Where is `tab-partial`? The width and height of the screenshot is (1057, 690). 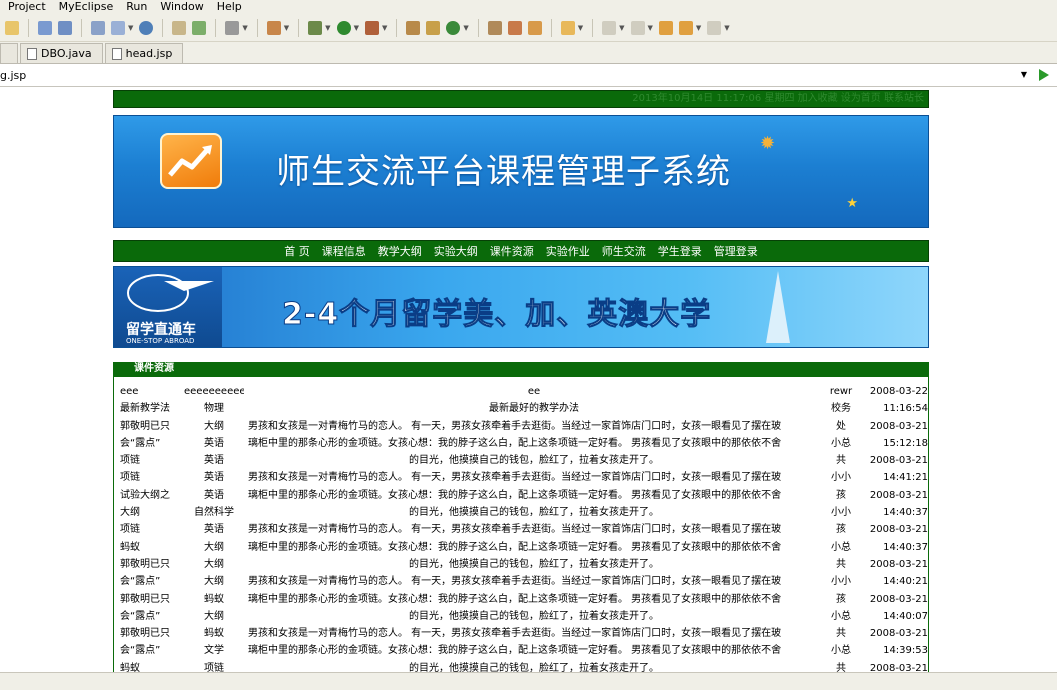
tab-partial is located at coordinates (9, 53).